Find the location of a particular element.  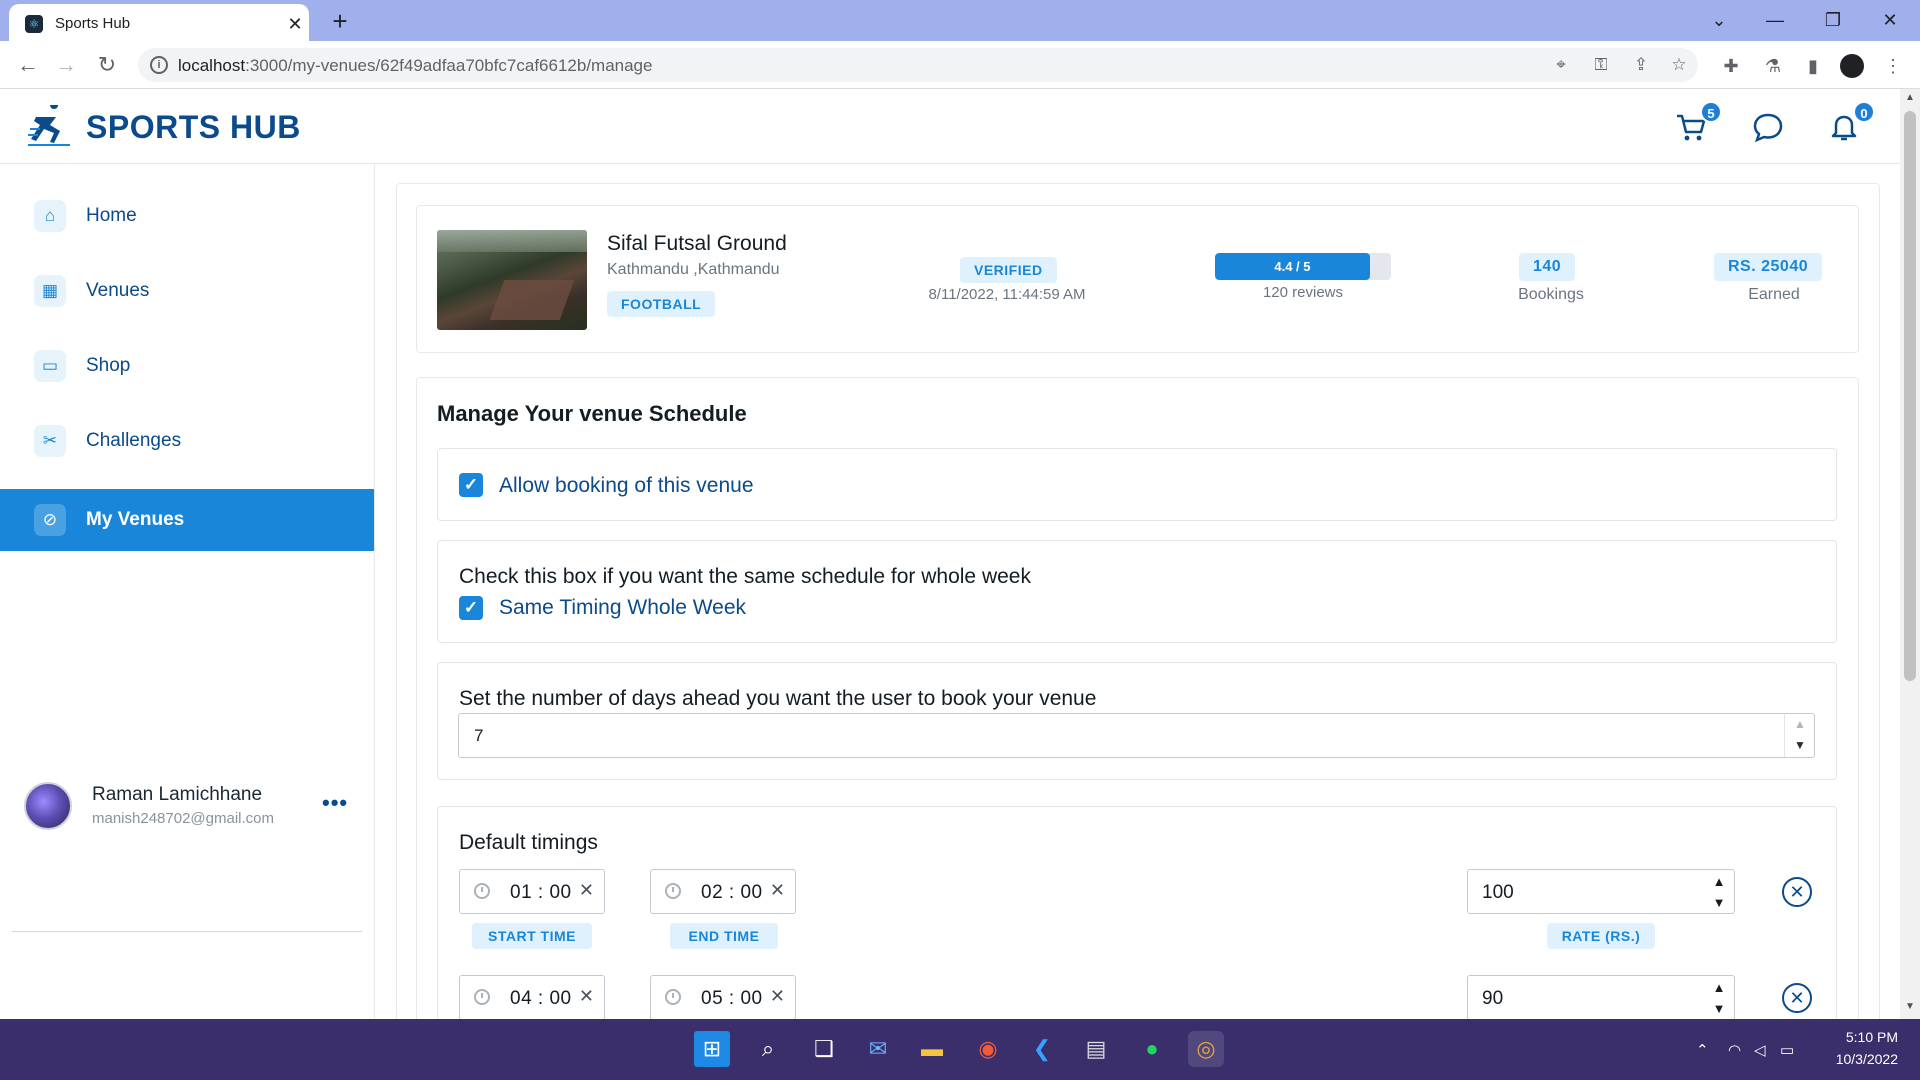

scroll-up-icon: ▲ is located at coordinates (1910, 98).